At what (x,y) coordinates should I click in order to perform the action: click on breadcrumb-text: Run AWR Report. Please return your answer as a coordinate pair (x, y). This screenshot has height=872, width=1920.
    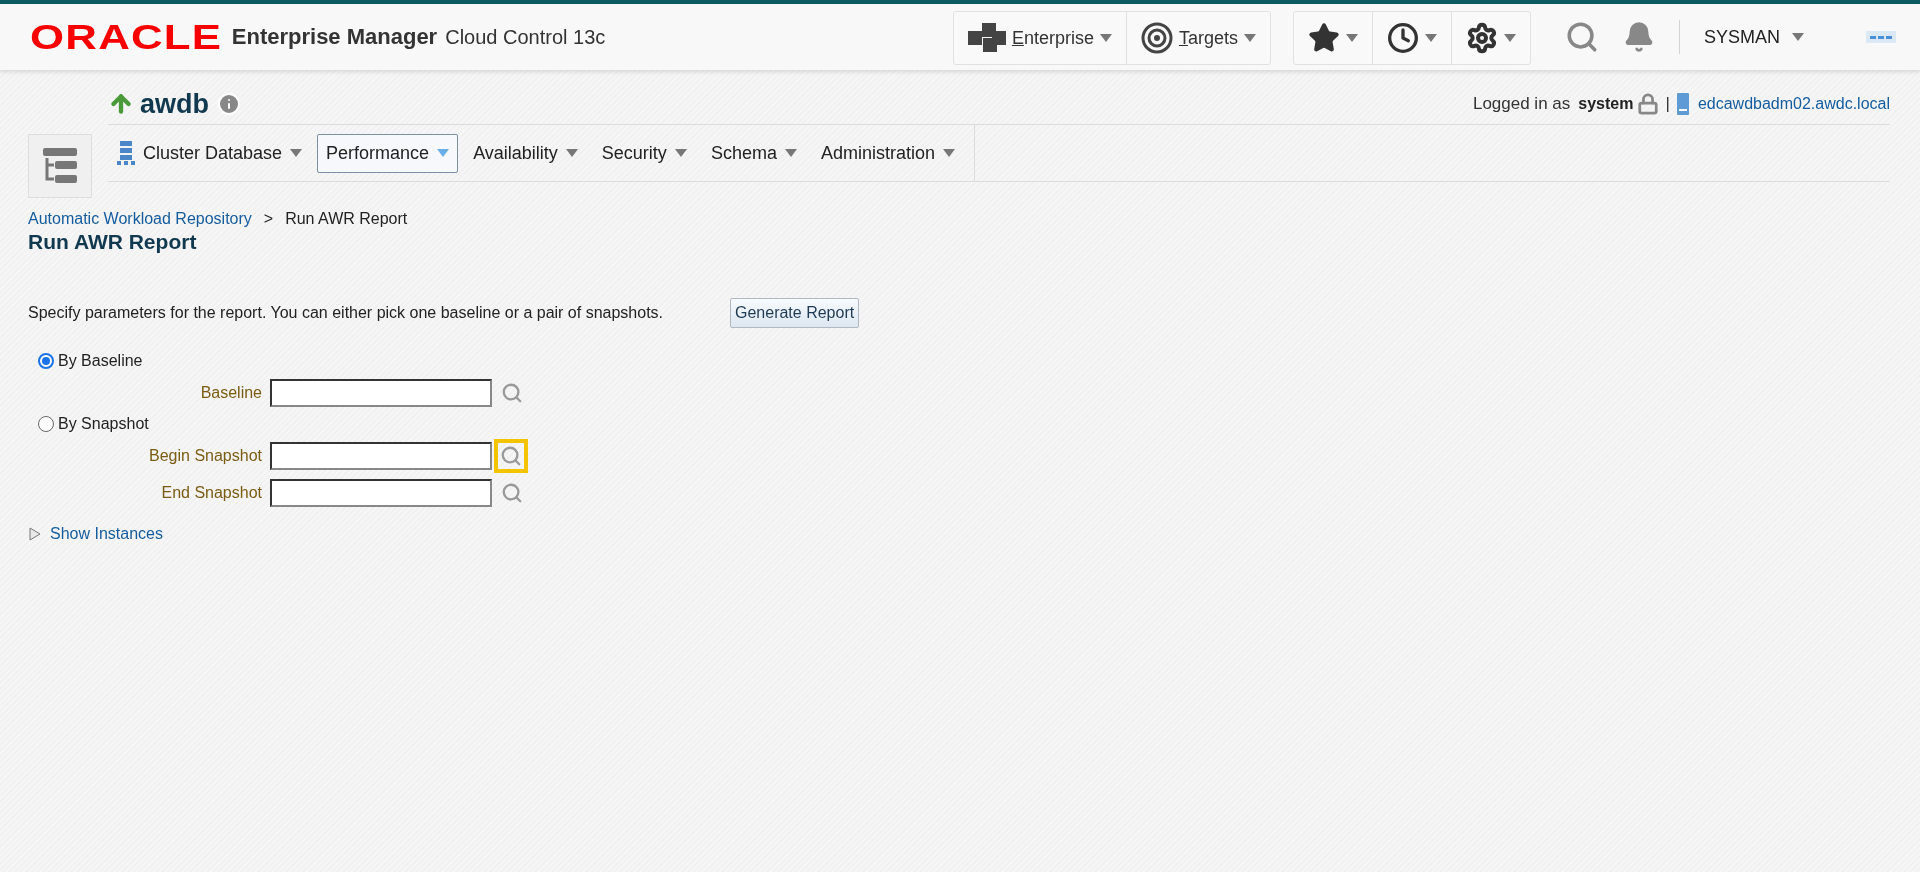
    Looking at the image, I should click on (346, 219).